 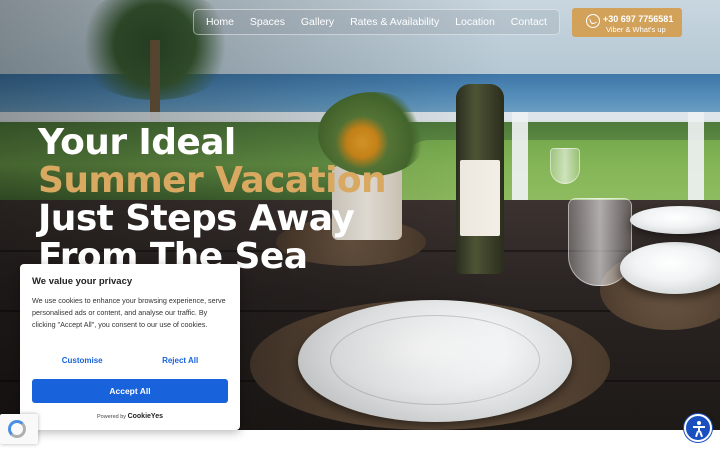 I want to click on powered-by: Powered by CookieYes, so click(x=130, y=416).